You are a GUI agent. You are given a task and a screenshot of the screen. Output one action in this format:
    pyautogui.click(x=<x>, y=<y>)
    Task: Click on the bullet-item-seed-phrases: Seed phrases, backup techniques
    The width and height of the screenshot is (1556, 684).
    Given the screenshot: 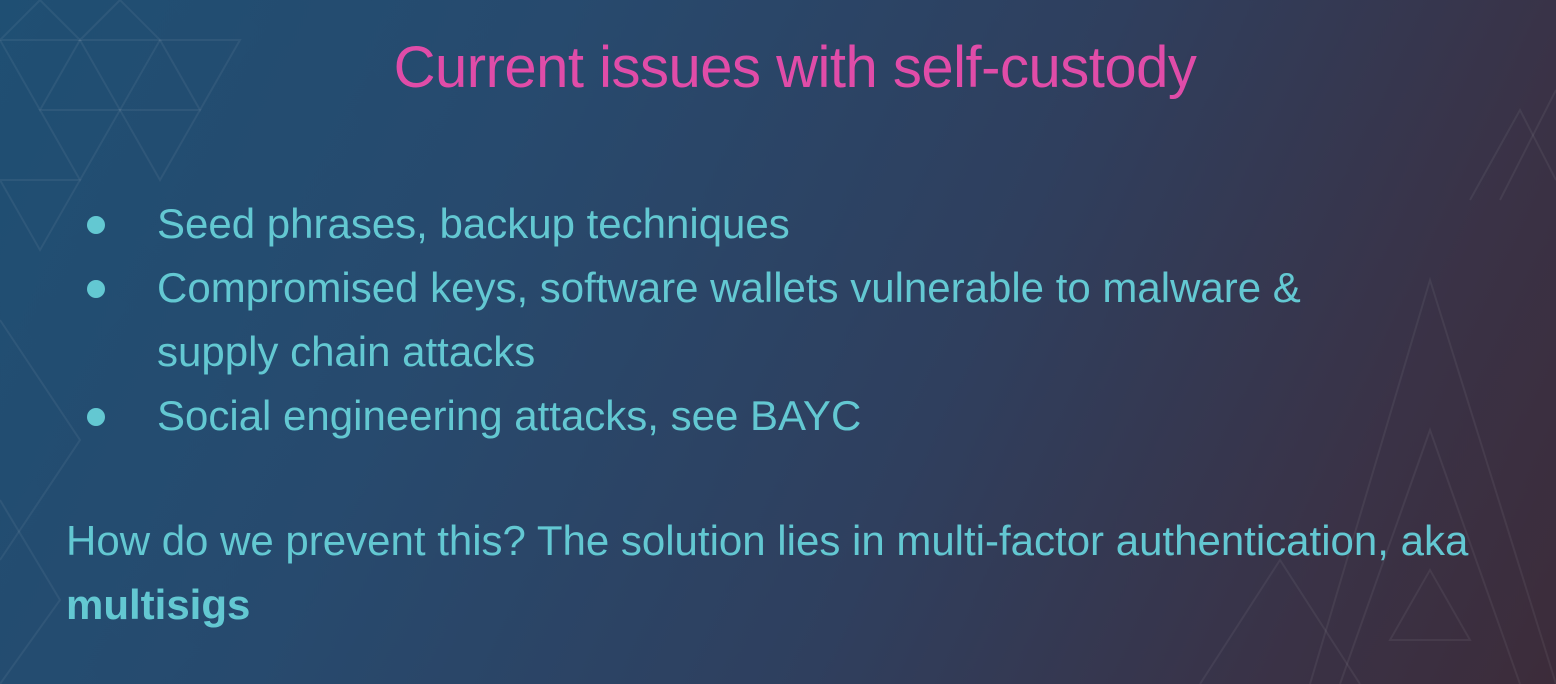 What is the action you would take?
    pyautogui.click(x=708, y=224)
    